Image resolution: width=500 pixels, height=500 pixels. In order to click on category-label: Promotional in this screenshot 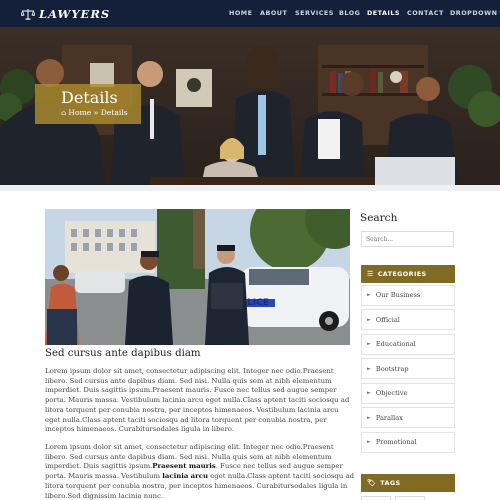, I will do `click(396, 442)`.